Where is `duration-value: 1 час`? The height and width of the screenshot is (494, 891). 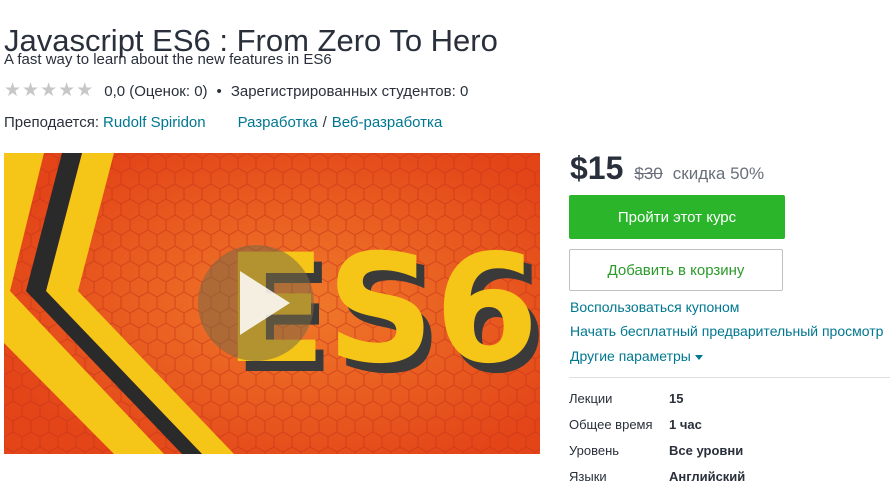
duration-value: 1 час is located at coordinates (685, 424).